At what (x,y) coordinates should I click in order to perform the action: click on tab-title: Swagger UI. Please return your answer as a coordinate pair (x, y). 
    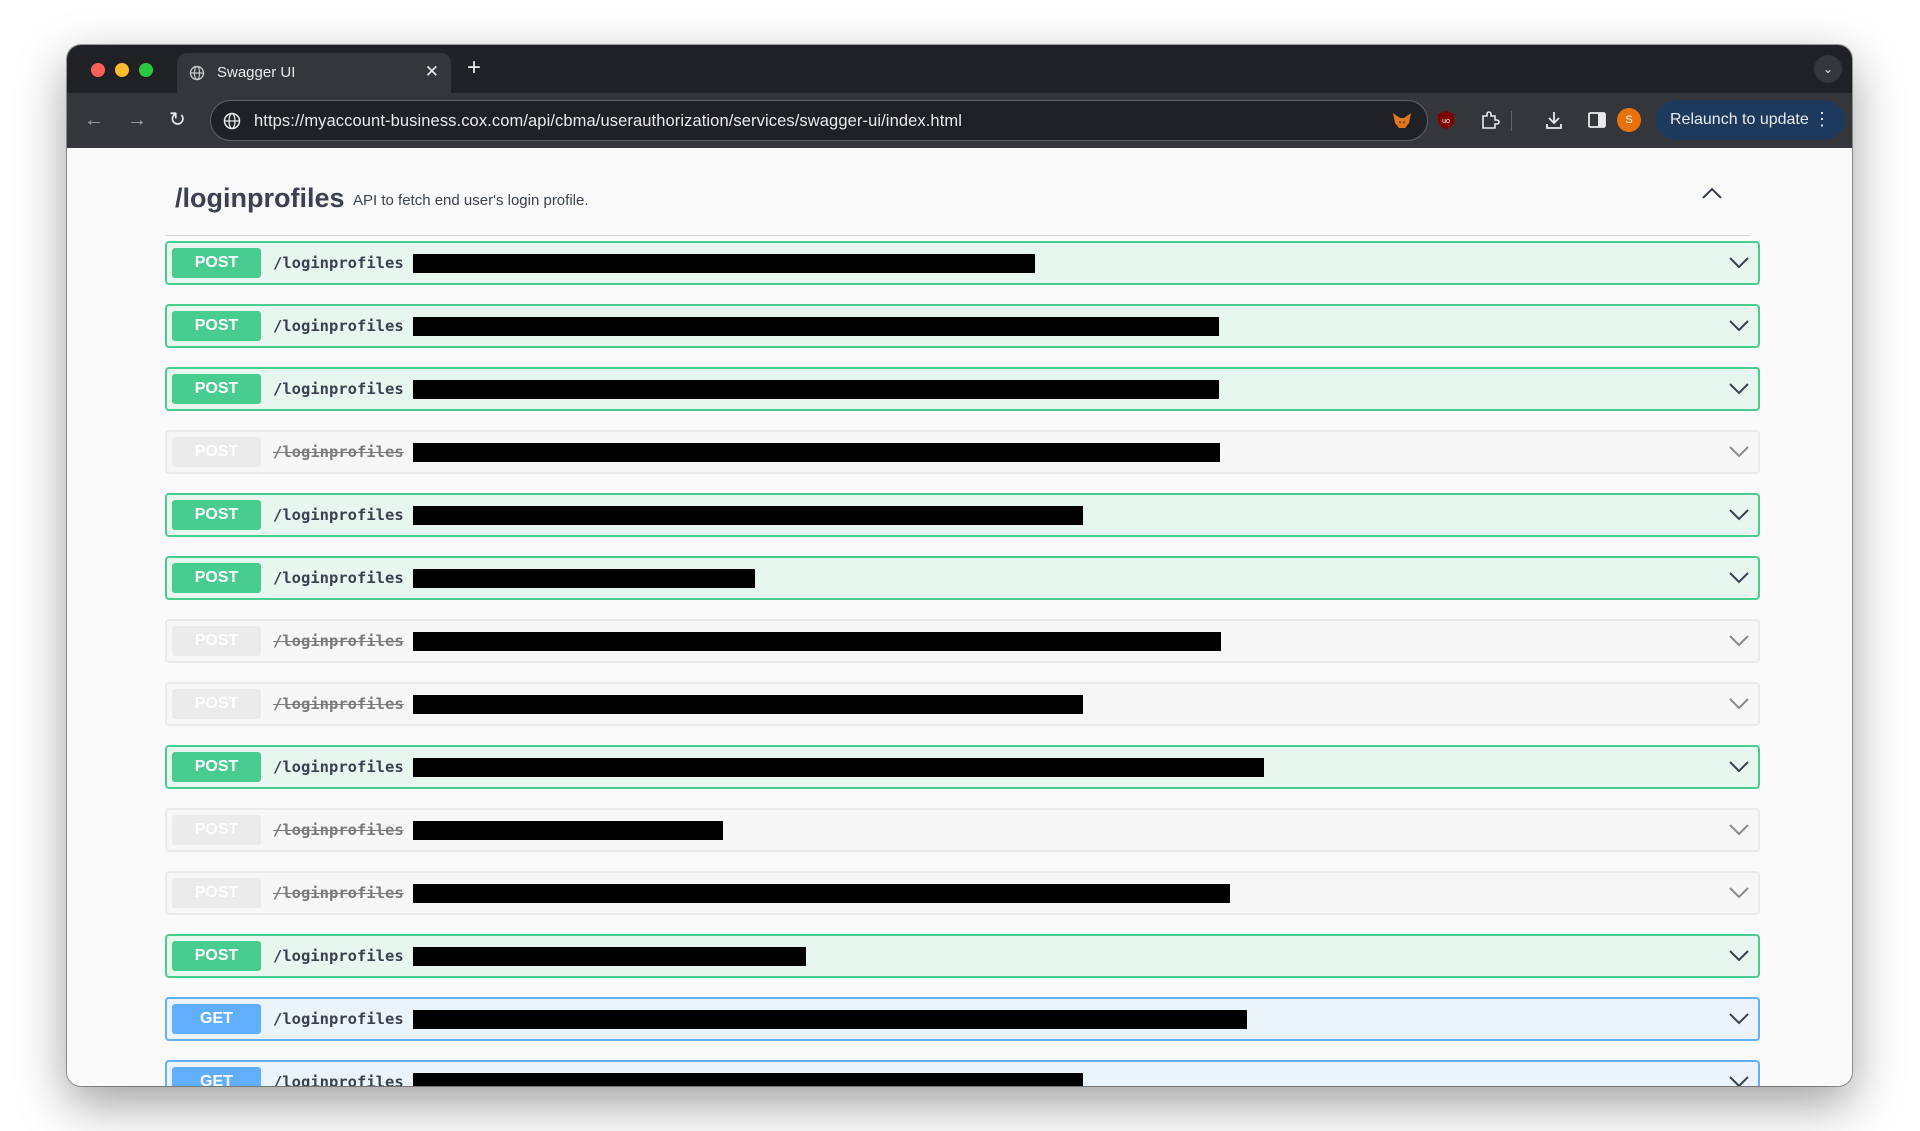
    Looking at the image, I should click on (256, 72).